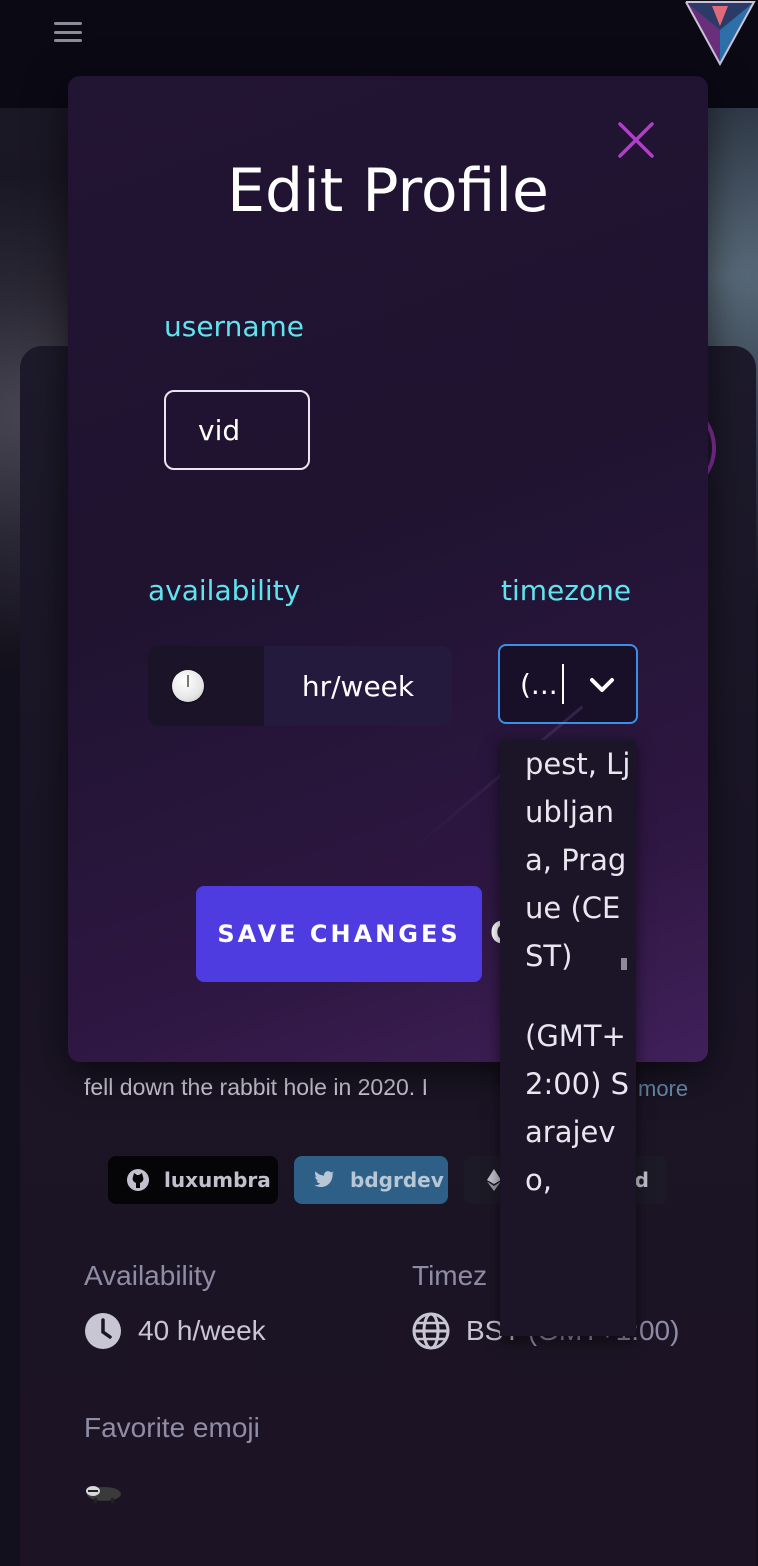 Image resolution: width=758 pixels, height=1566 pixels. What do you see at coordinates (217, 1180) in the screenshot?
I see `github-username: luxumbra` at bounding box center [217, 1180].